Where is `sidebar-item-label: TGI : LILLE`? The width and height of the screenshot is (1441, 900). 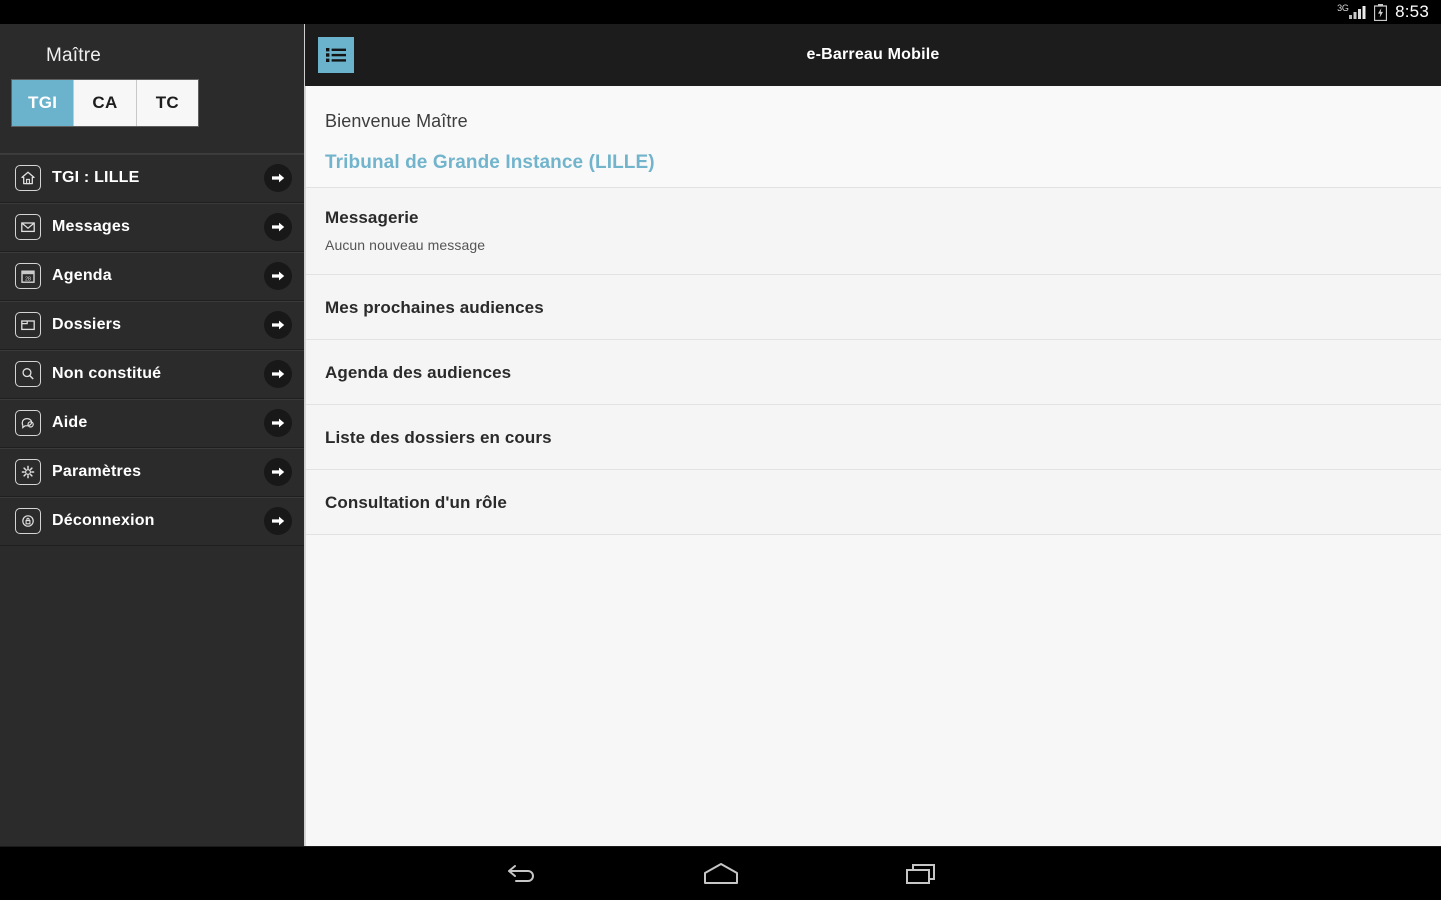
sidebar-item-label: TGI : LILLE is located at coordinates (96, 177).